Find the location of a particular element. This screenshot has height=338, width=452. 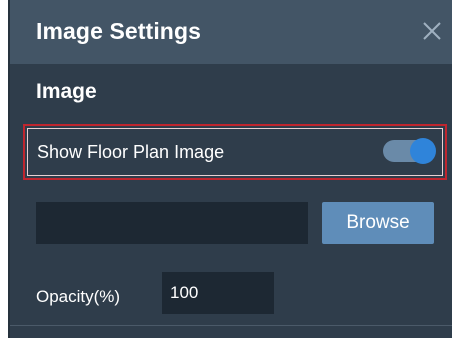

image-path-field is located at coordinates (172, 223).